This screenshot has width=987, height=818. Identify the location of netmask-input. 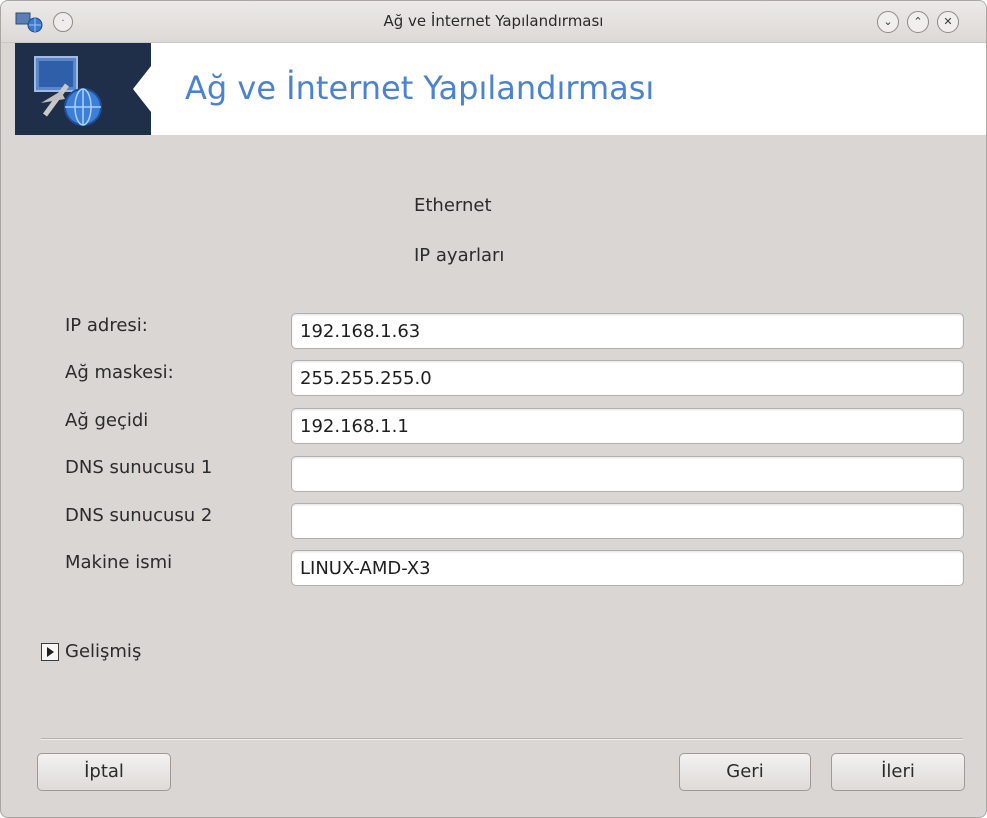
(627, 378).